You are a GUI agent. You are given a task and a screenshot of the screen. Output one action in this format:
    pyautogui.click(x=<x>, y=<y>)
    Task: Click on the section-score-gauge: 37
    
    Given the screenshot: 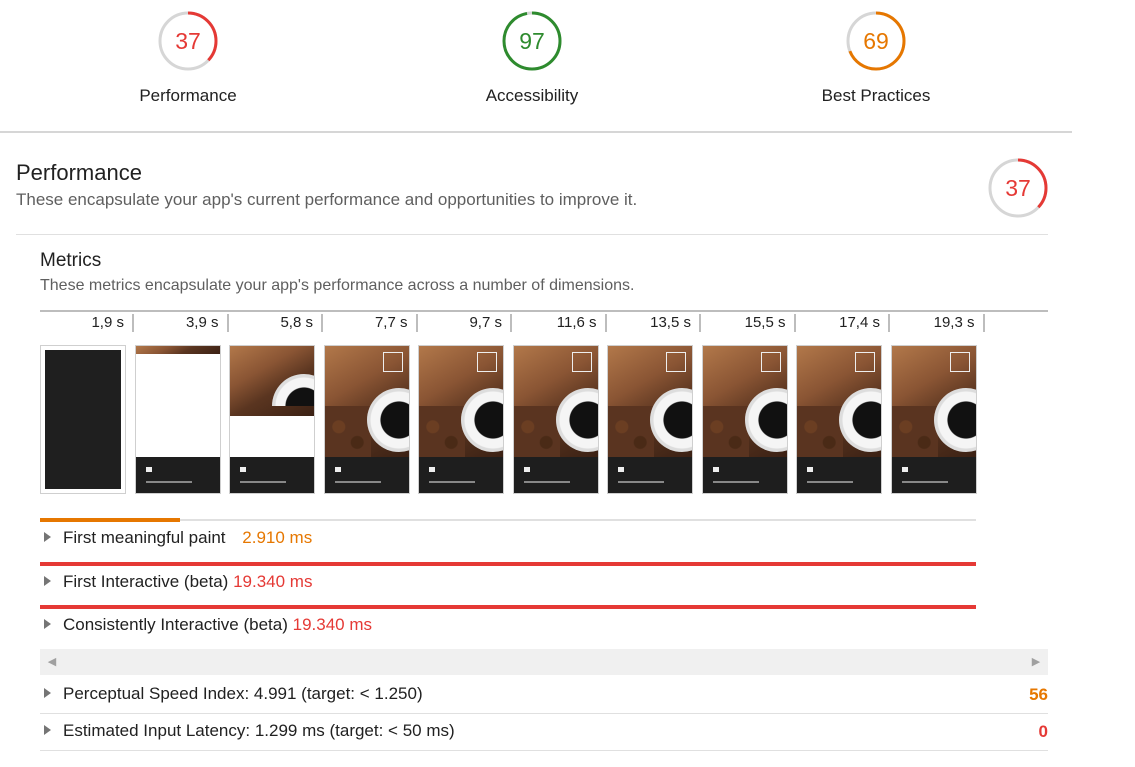 What is the action you would take?
    pyautogui.click(x=1018, y=188)
    